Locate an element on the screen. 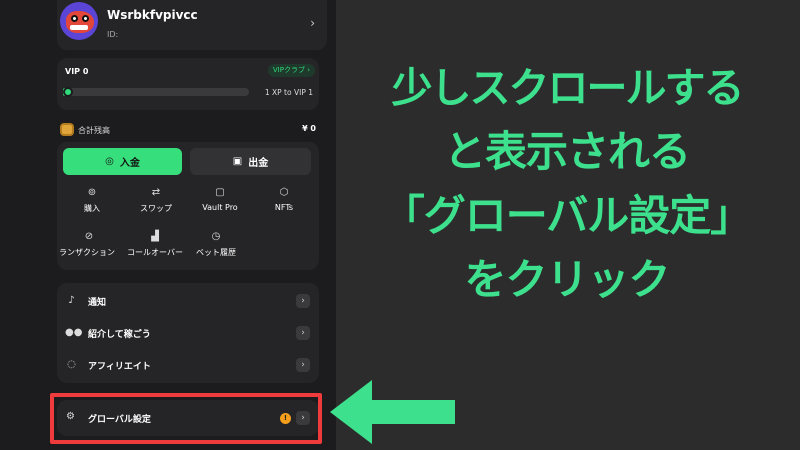 This screenshot has height=450, width=800. user-id-label: ID: is located at coordinates (113, 34).